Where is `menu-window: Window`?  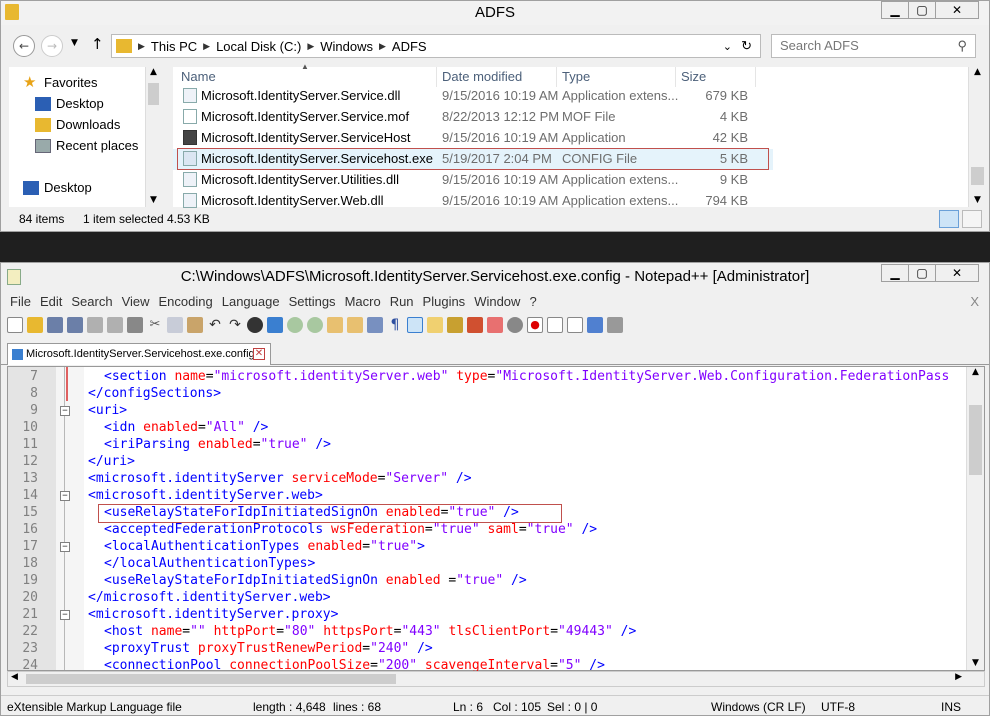 menu-window: Window is located at coordinates (497, 302).